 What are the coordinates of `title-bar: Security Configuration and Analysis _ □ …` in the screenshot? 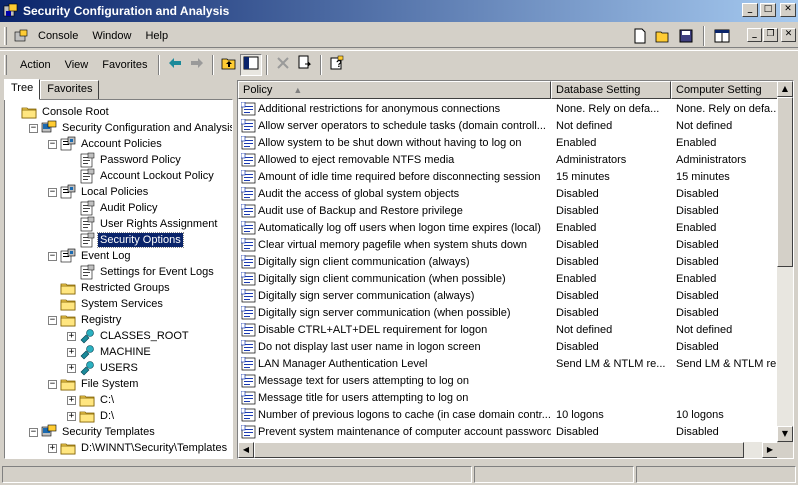 It's located at (399, 11).